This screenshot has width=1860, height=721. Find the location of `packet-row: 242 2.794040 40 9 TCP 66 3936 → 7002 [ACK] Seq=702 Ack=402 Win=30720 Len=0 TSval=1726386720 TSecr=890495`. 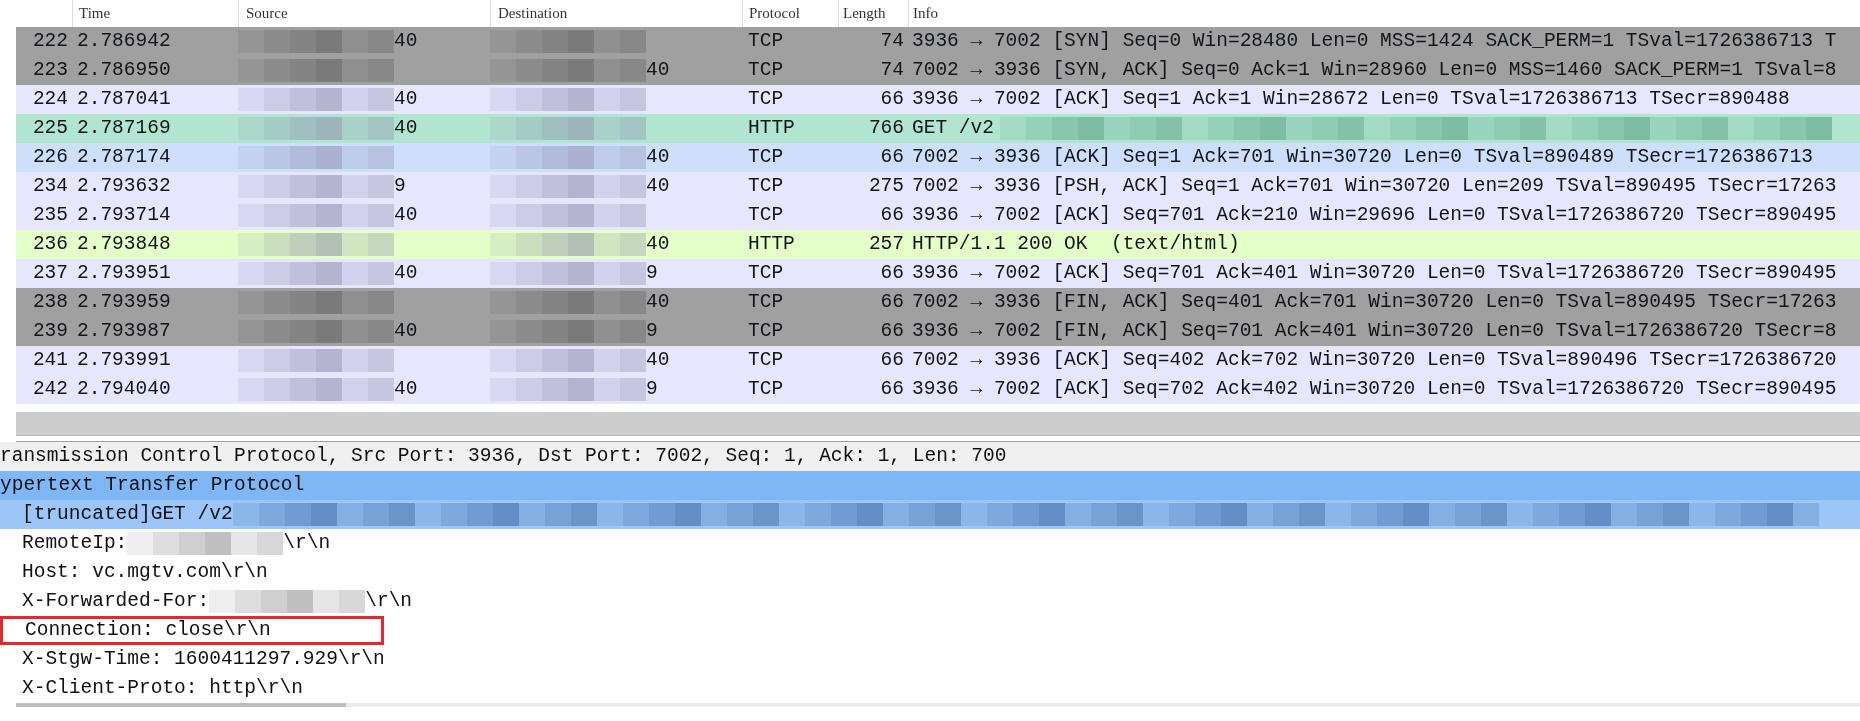

packet-row: 242 2.794040 40 9 TCP 66 3936 → 7002 [ACK] Seq=702 Ack=402 Win=30720 Len=0 TSval=1726386720 TSecr=890495 is located at coordinates (938, 389).